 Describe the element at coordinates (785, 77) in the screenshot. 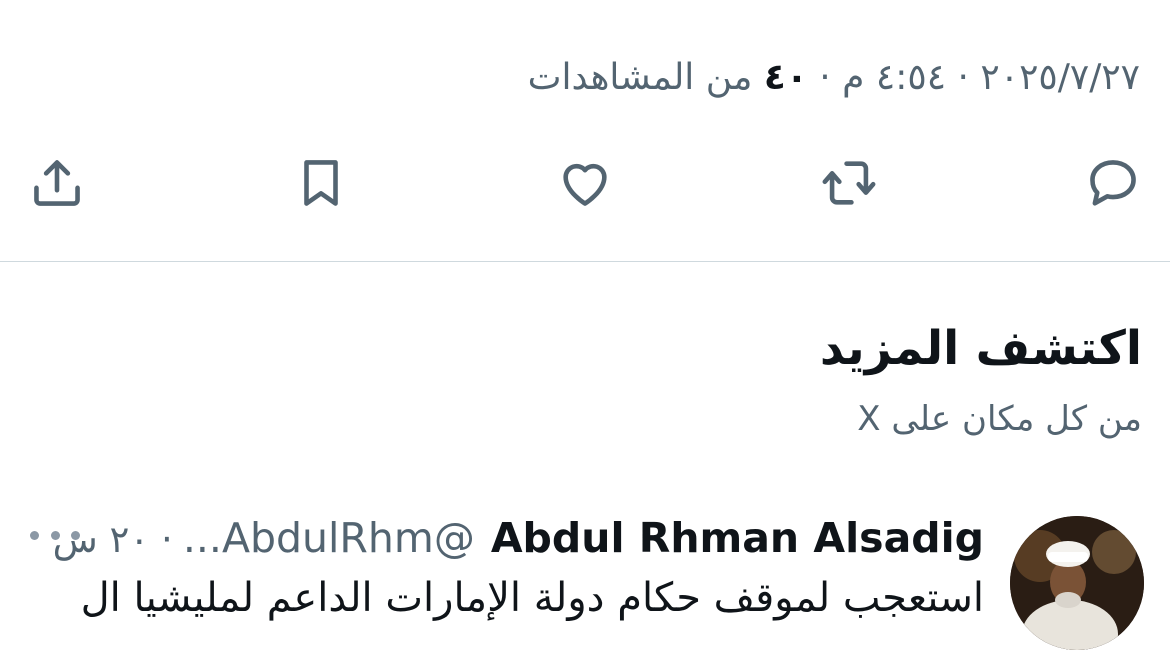

I see `views-count: ٤٠` at that location.